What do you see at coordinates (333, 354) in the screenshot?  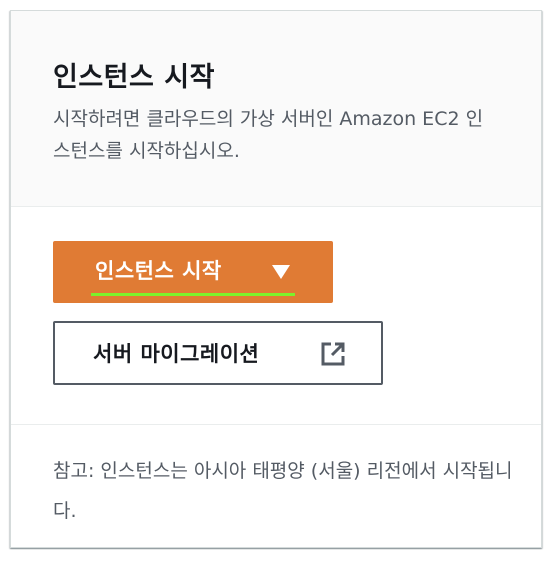 I see `external-link-icon` at bounding box center [333, 354].